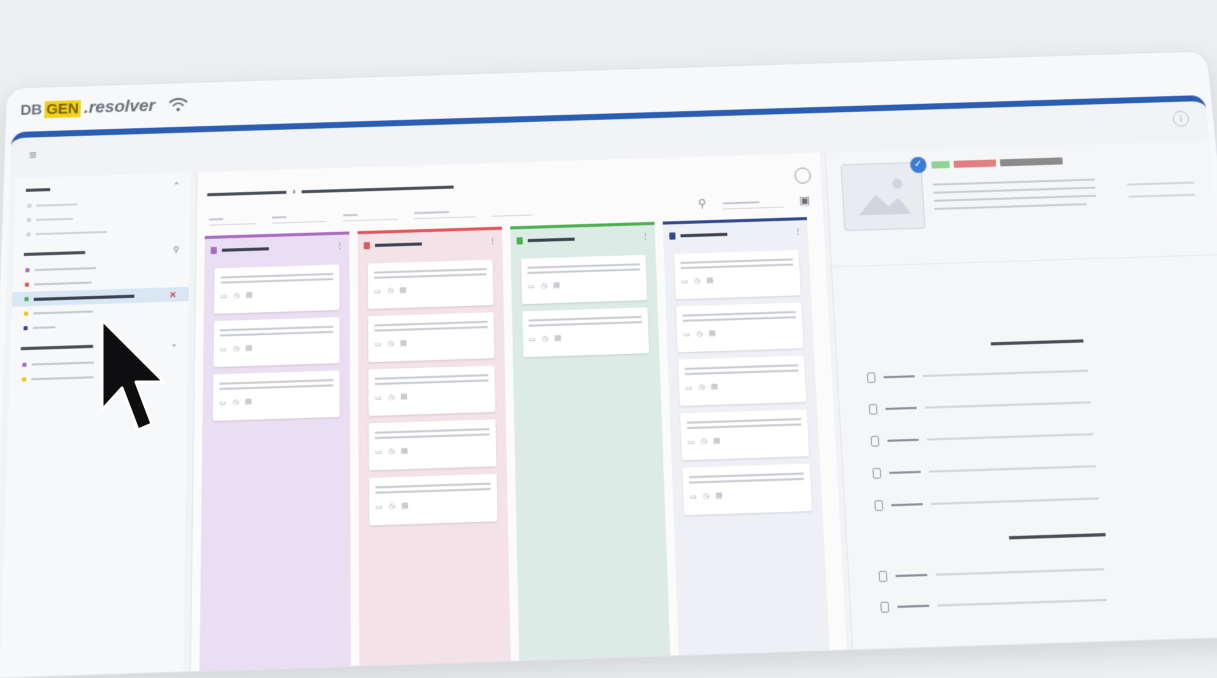  I want to click on save-icon: ▣, so click(804, 200).